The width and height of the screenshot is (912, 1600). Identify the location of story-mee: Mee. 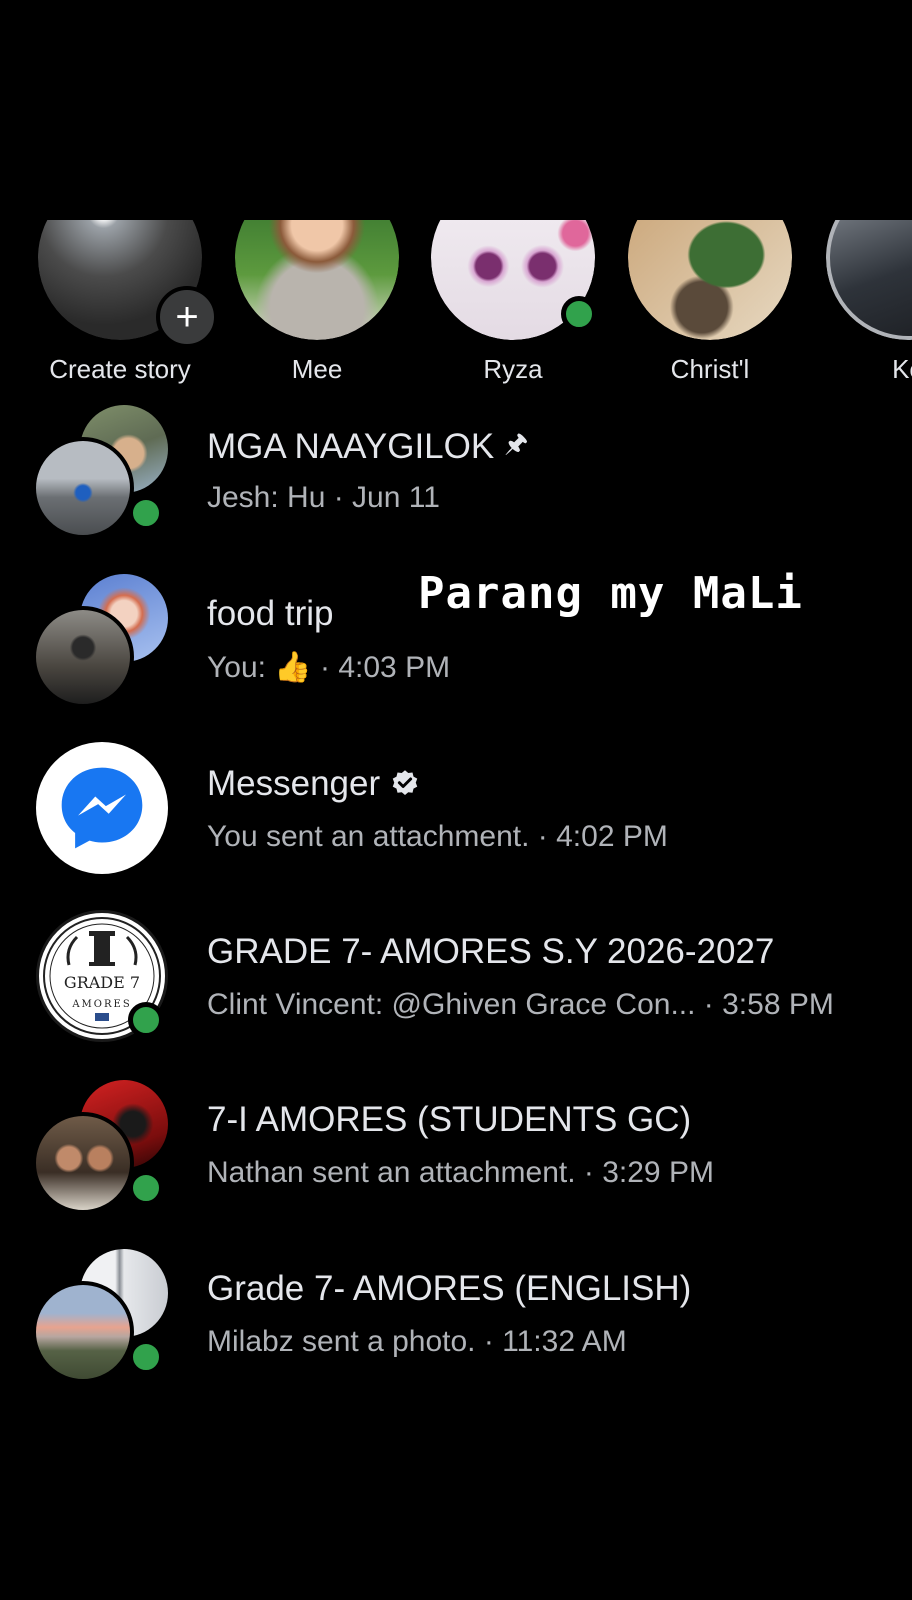
(317, 302).